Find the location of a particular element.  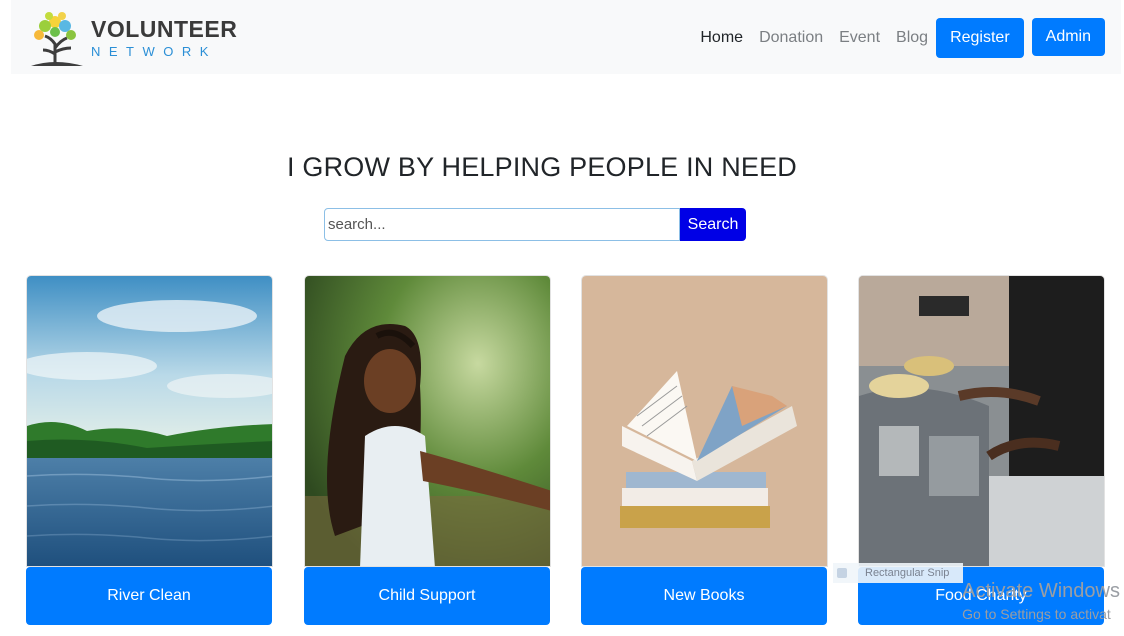

river-landscape-image is located at coordinates (149, 421).